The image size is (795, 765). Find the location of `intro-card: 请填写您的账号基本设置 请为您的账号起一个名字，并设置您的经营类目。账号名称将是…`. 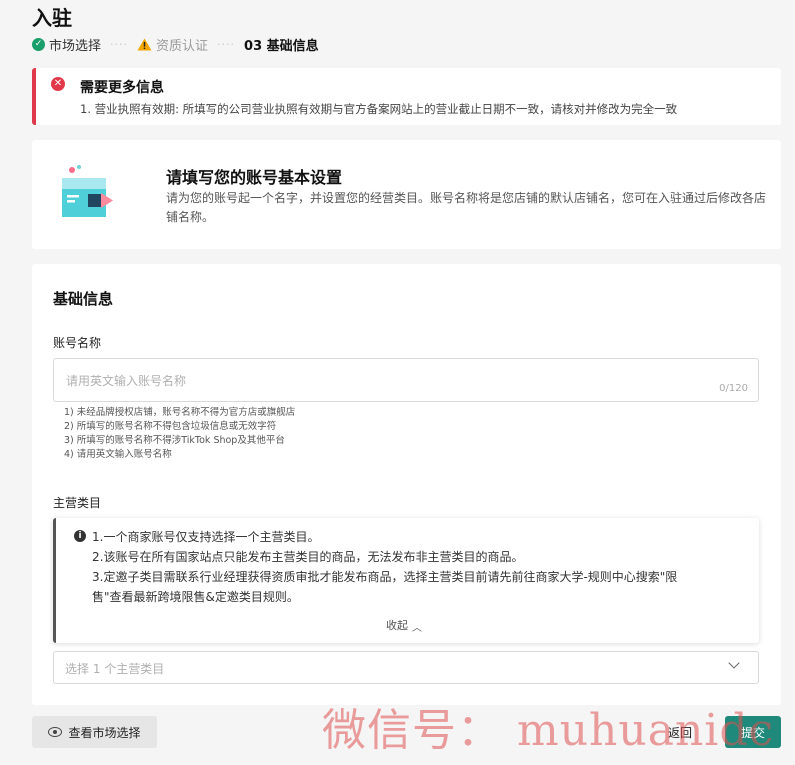

intro-card: 请填写您的账号基本设置 请为您的账号起一个名字，并设置您的经营类目。账号名称将是… is located at coordinates (406, 194).